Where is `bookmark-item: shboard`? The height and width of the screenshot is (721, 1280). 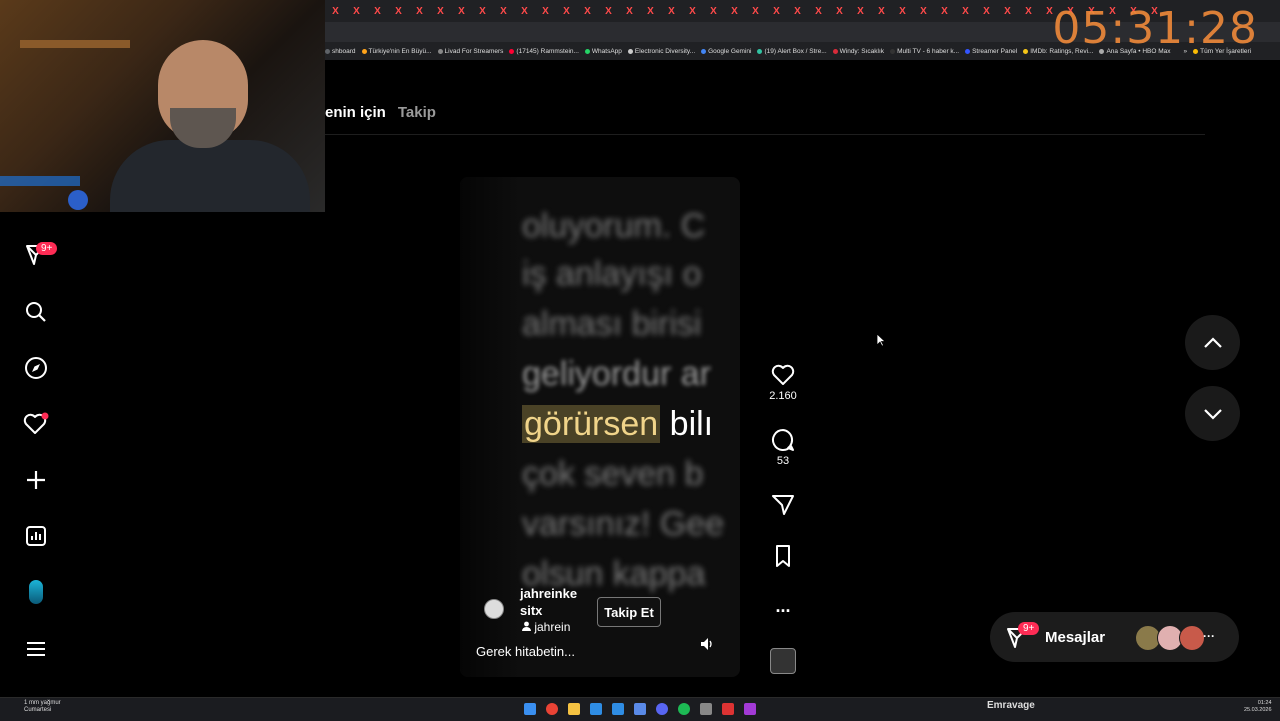 bookmark-item: shboard is located at coordinates (340, 51).